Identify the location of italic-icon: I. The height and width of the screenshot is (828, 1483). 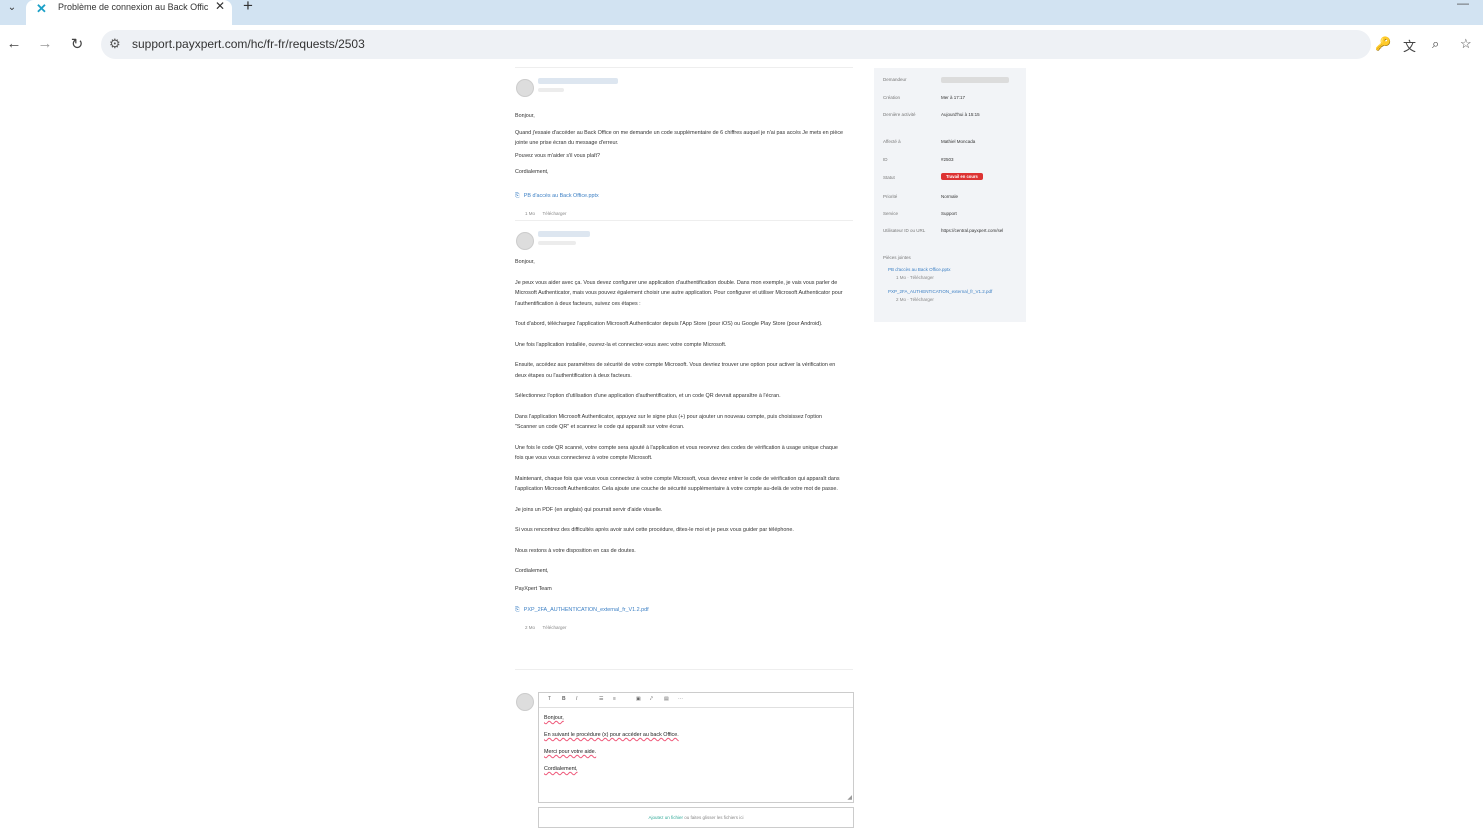
(576, 699).